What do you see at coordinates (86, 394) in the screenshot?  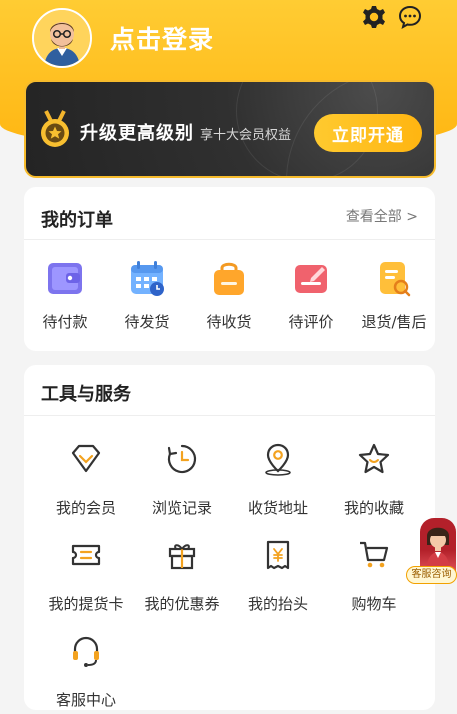 I see `tools-title: 工具与服务` at bounding box center [86, 394].